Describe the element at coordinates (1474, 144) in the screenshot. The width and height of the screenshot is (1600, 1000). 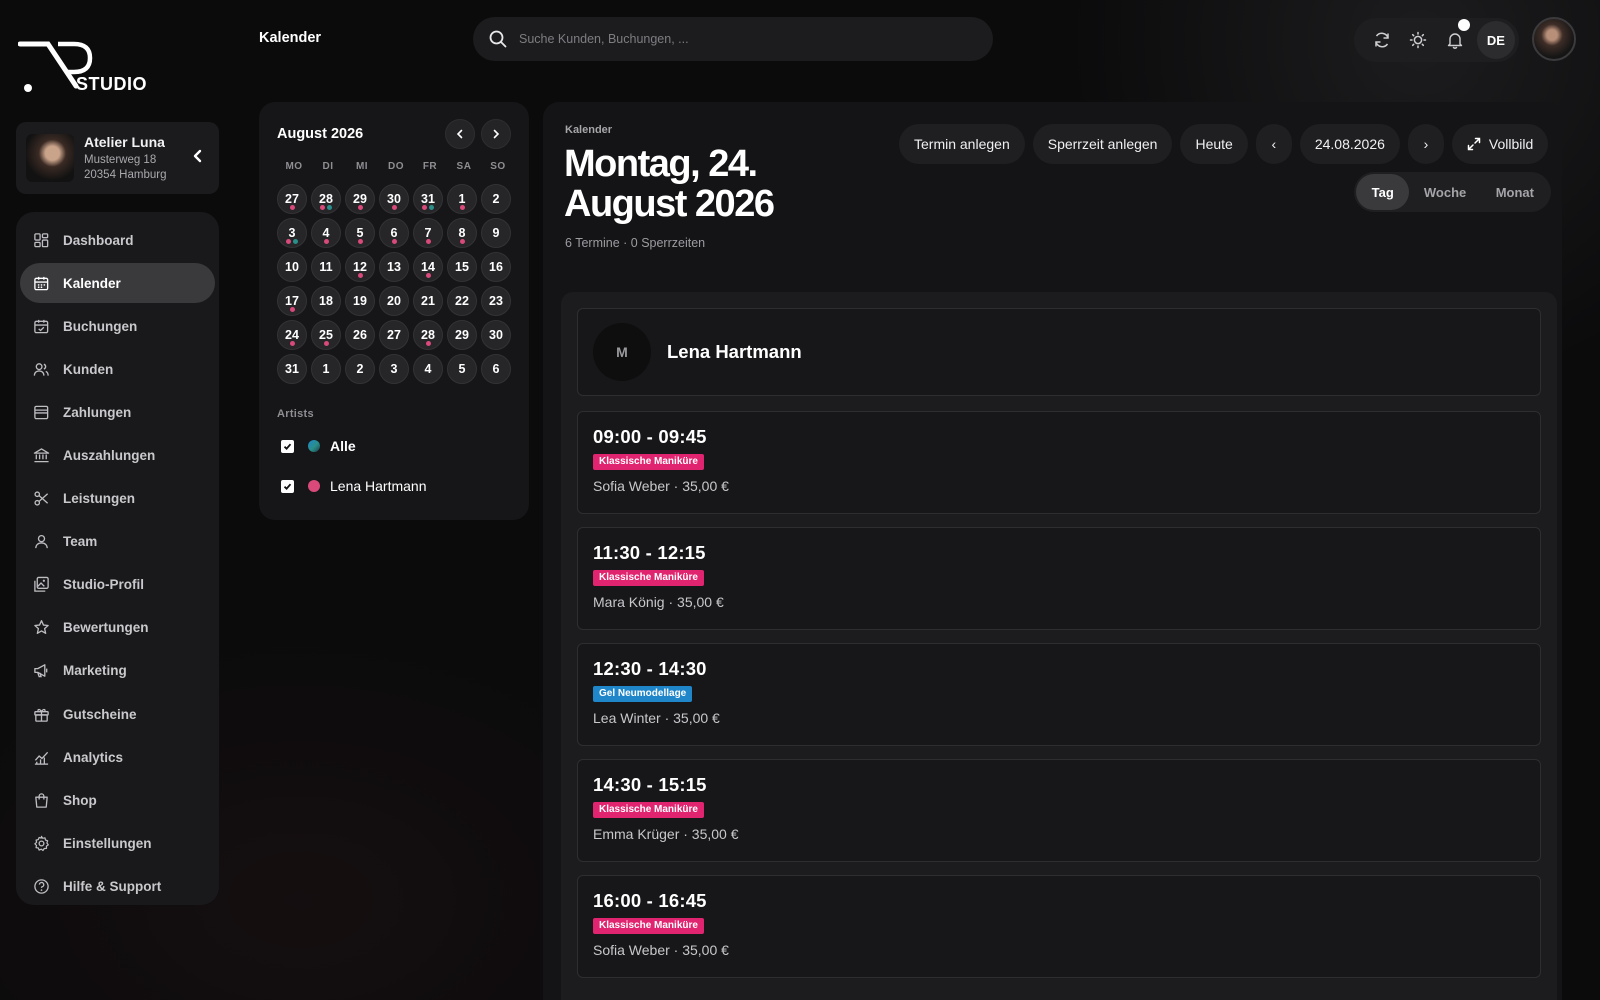
I see `expand-icon` at that location.